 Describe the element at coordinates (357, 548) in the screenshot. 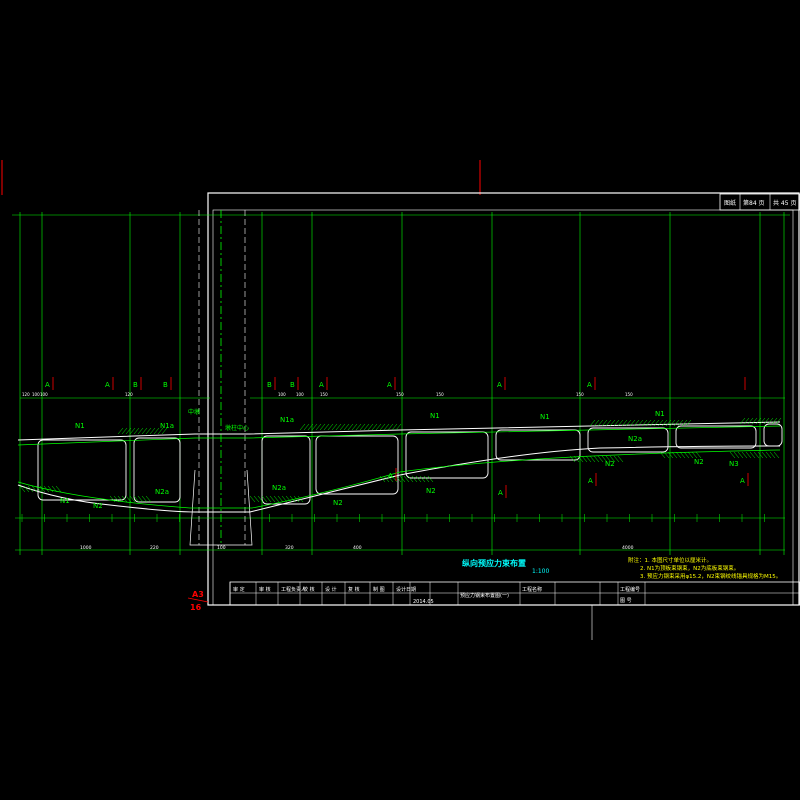

I see `dimension-text: 400` at that location.